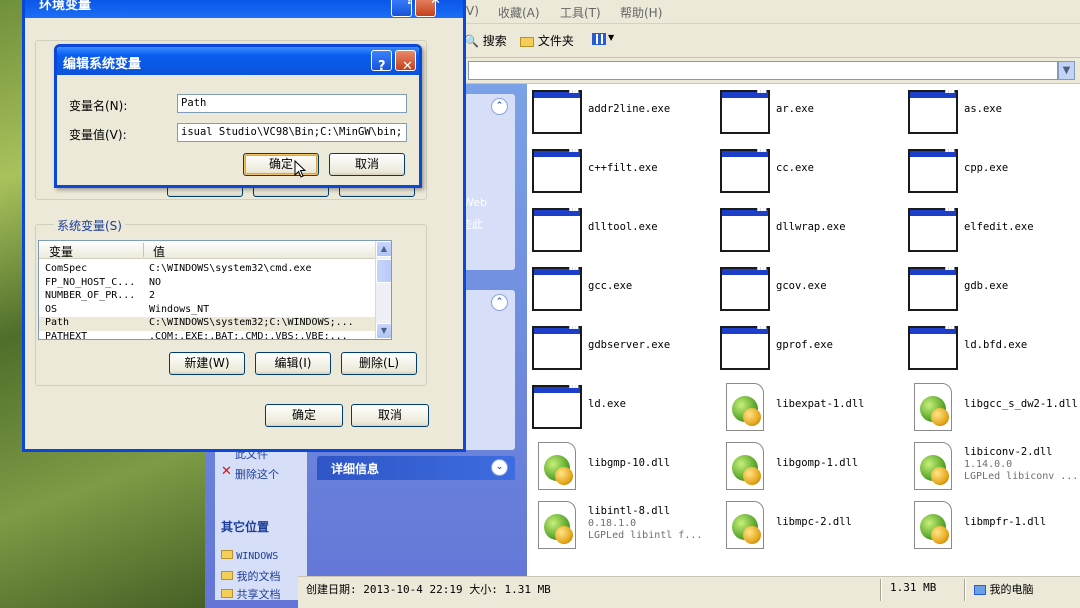 This screenshot has height=608, width=1080. Describe the element at coordinates (249, 556) in the screenshot. I see `place-windows: WINDOWS` at that location.